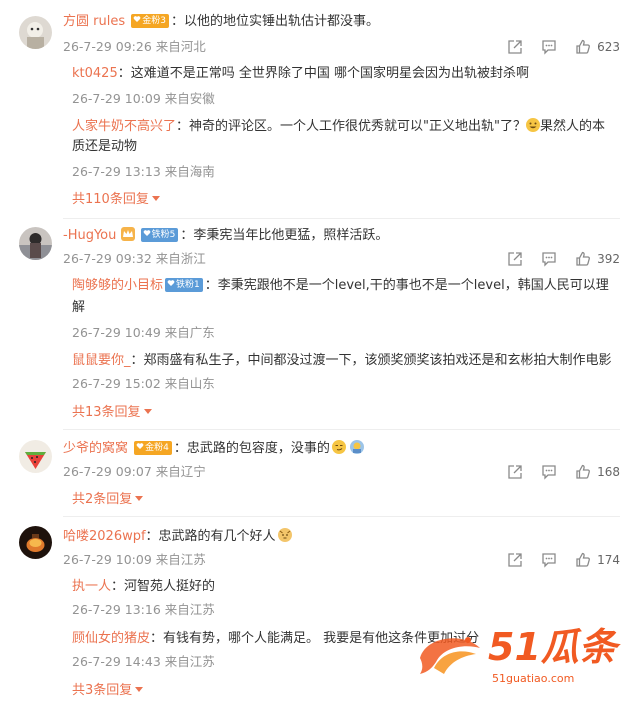  I want to click on comment-meta: 26-7-29 09:32 来自浙江, so click(134, 258).